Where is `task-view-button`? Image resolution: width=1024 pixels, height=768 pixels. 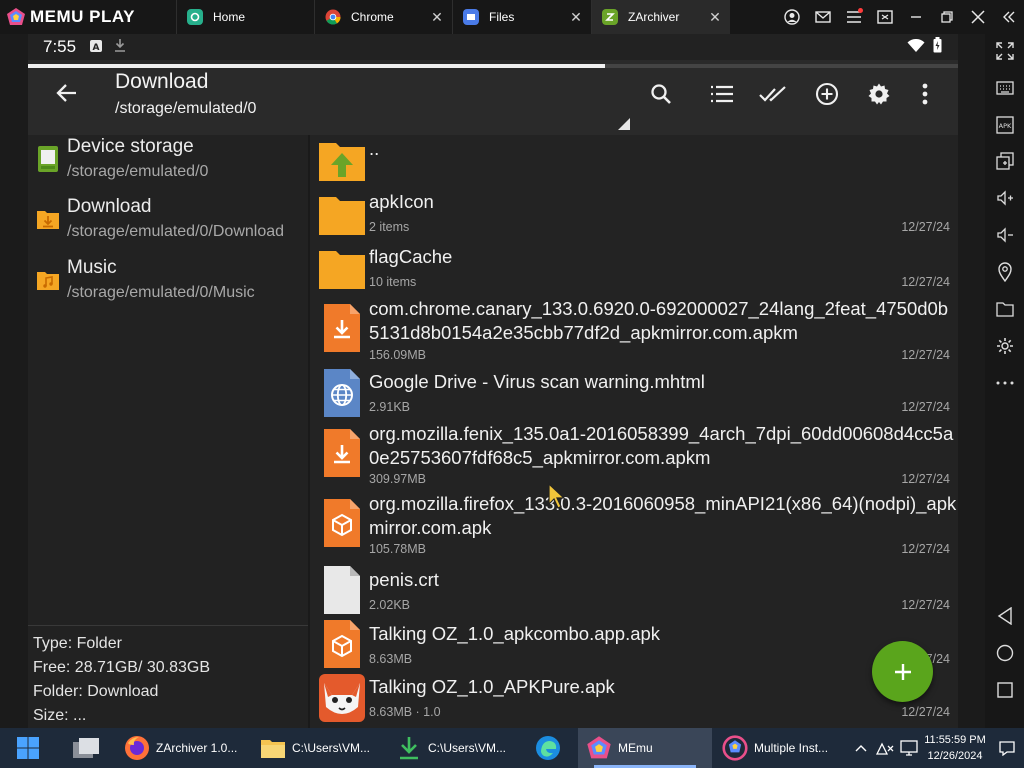 task-view-button is located at coordinates (86, 748).